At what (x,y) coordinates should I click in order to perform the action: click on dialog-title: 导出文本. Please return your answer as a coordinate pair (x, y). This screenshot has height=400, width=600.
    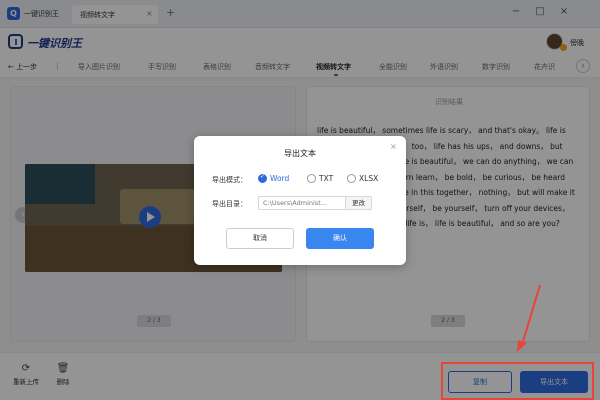
    Looking at the image, I should click on (300, 153).